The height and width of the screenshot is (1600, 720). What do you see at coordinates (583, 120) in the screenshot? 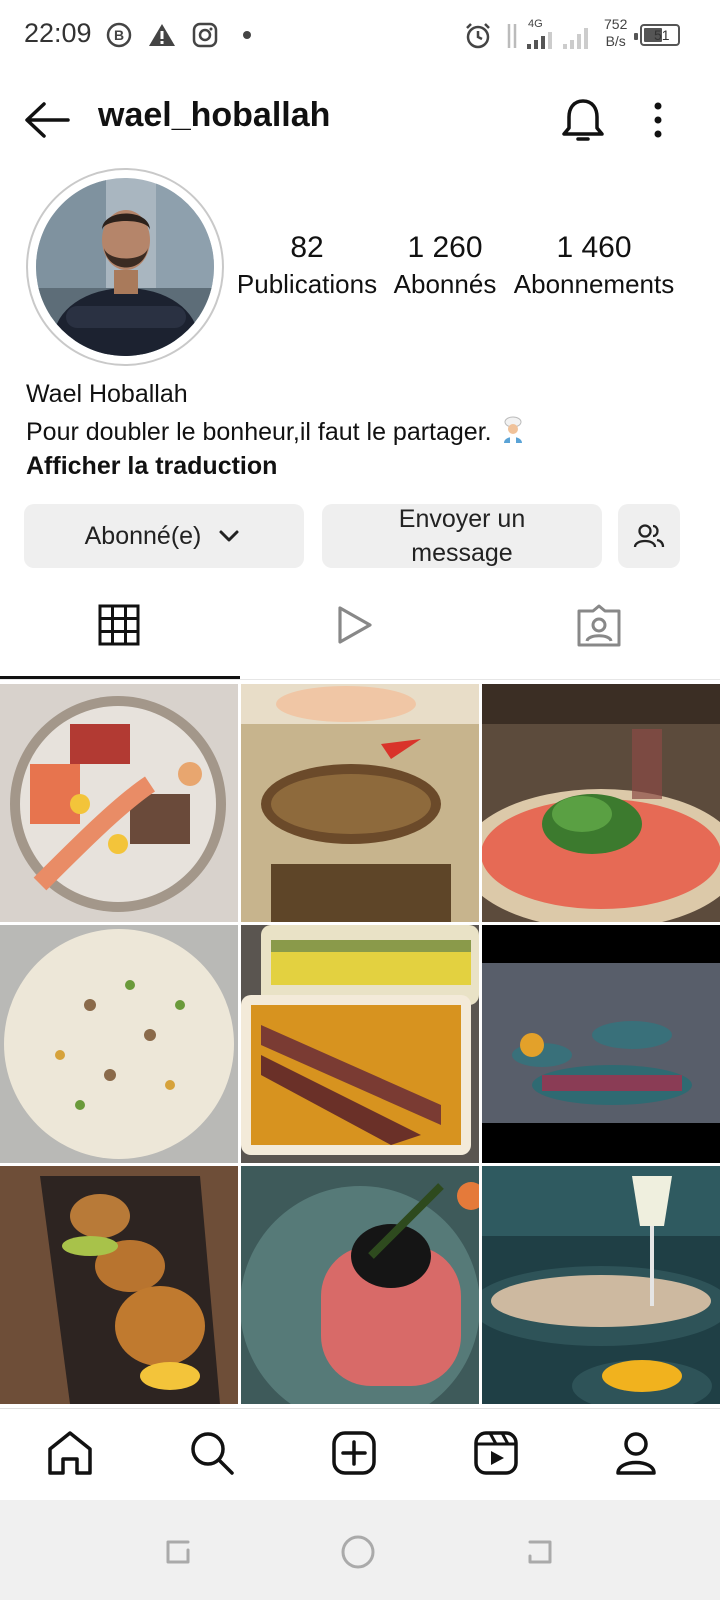
I see `bell-icon` at bounding box center [583, 120].